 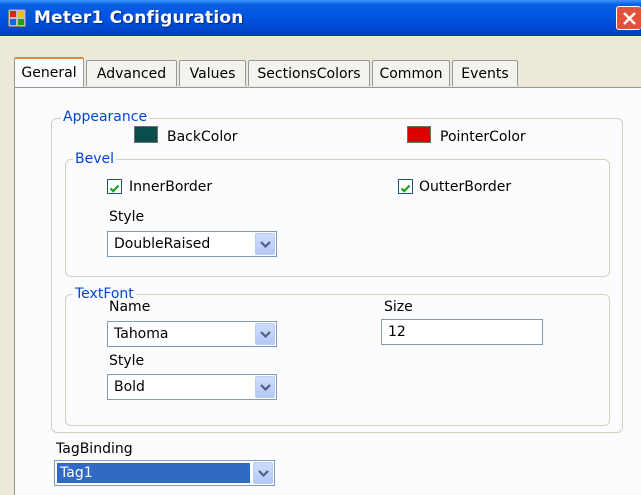 I want to click on pointercolor-swatch, so click(x=419, y=134).